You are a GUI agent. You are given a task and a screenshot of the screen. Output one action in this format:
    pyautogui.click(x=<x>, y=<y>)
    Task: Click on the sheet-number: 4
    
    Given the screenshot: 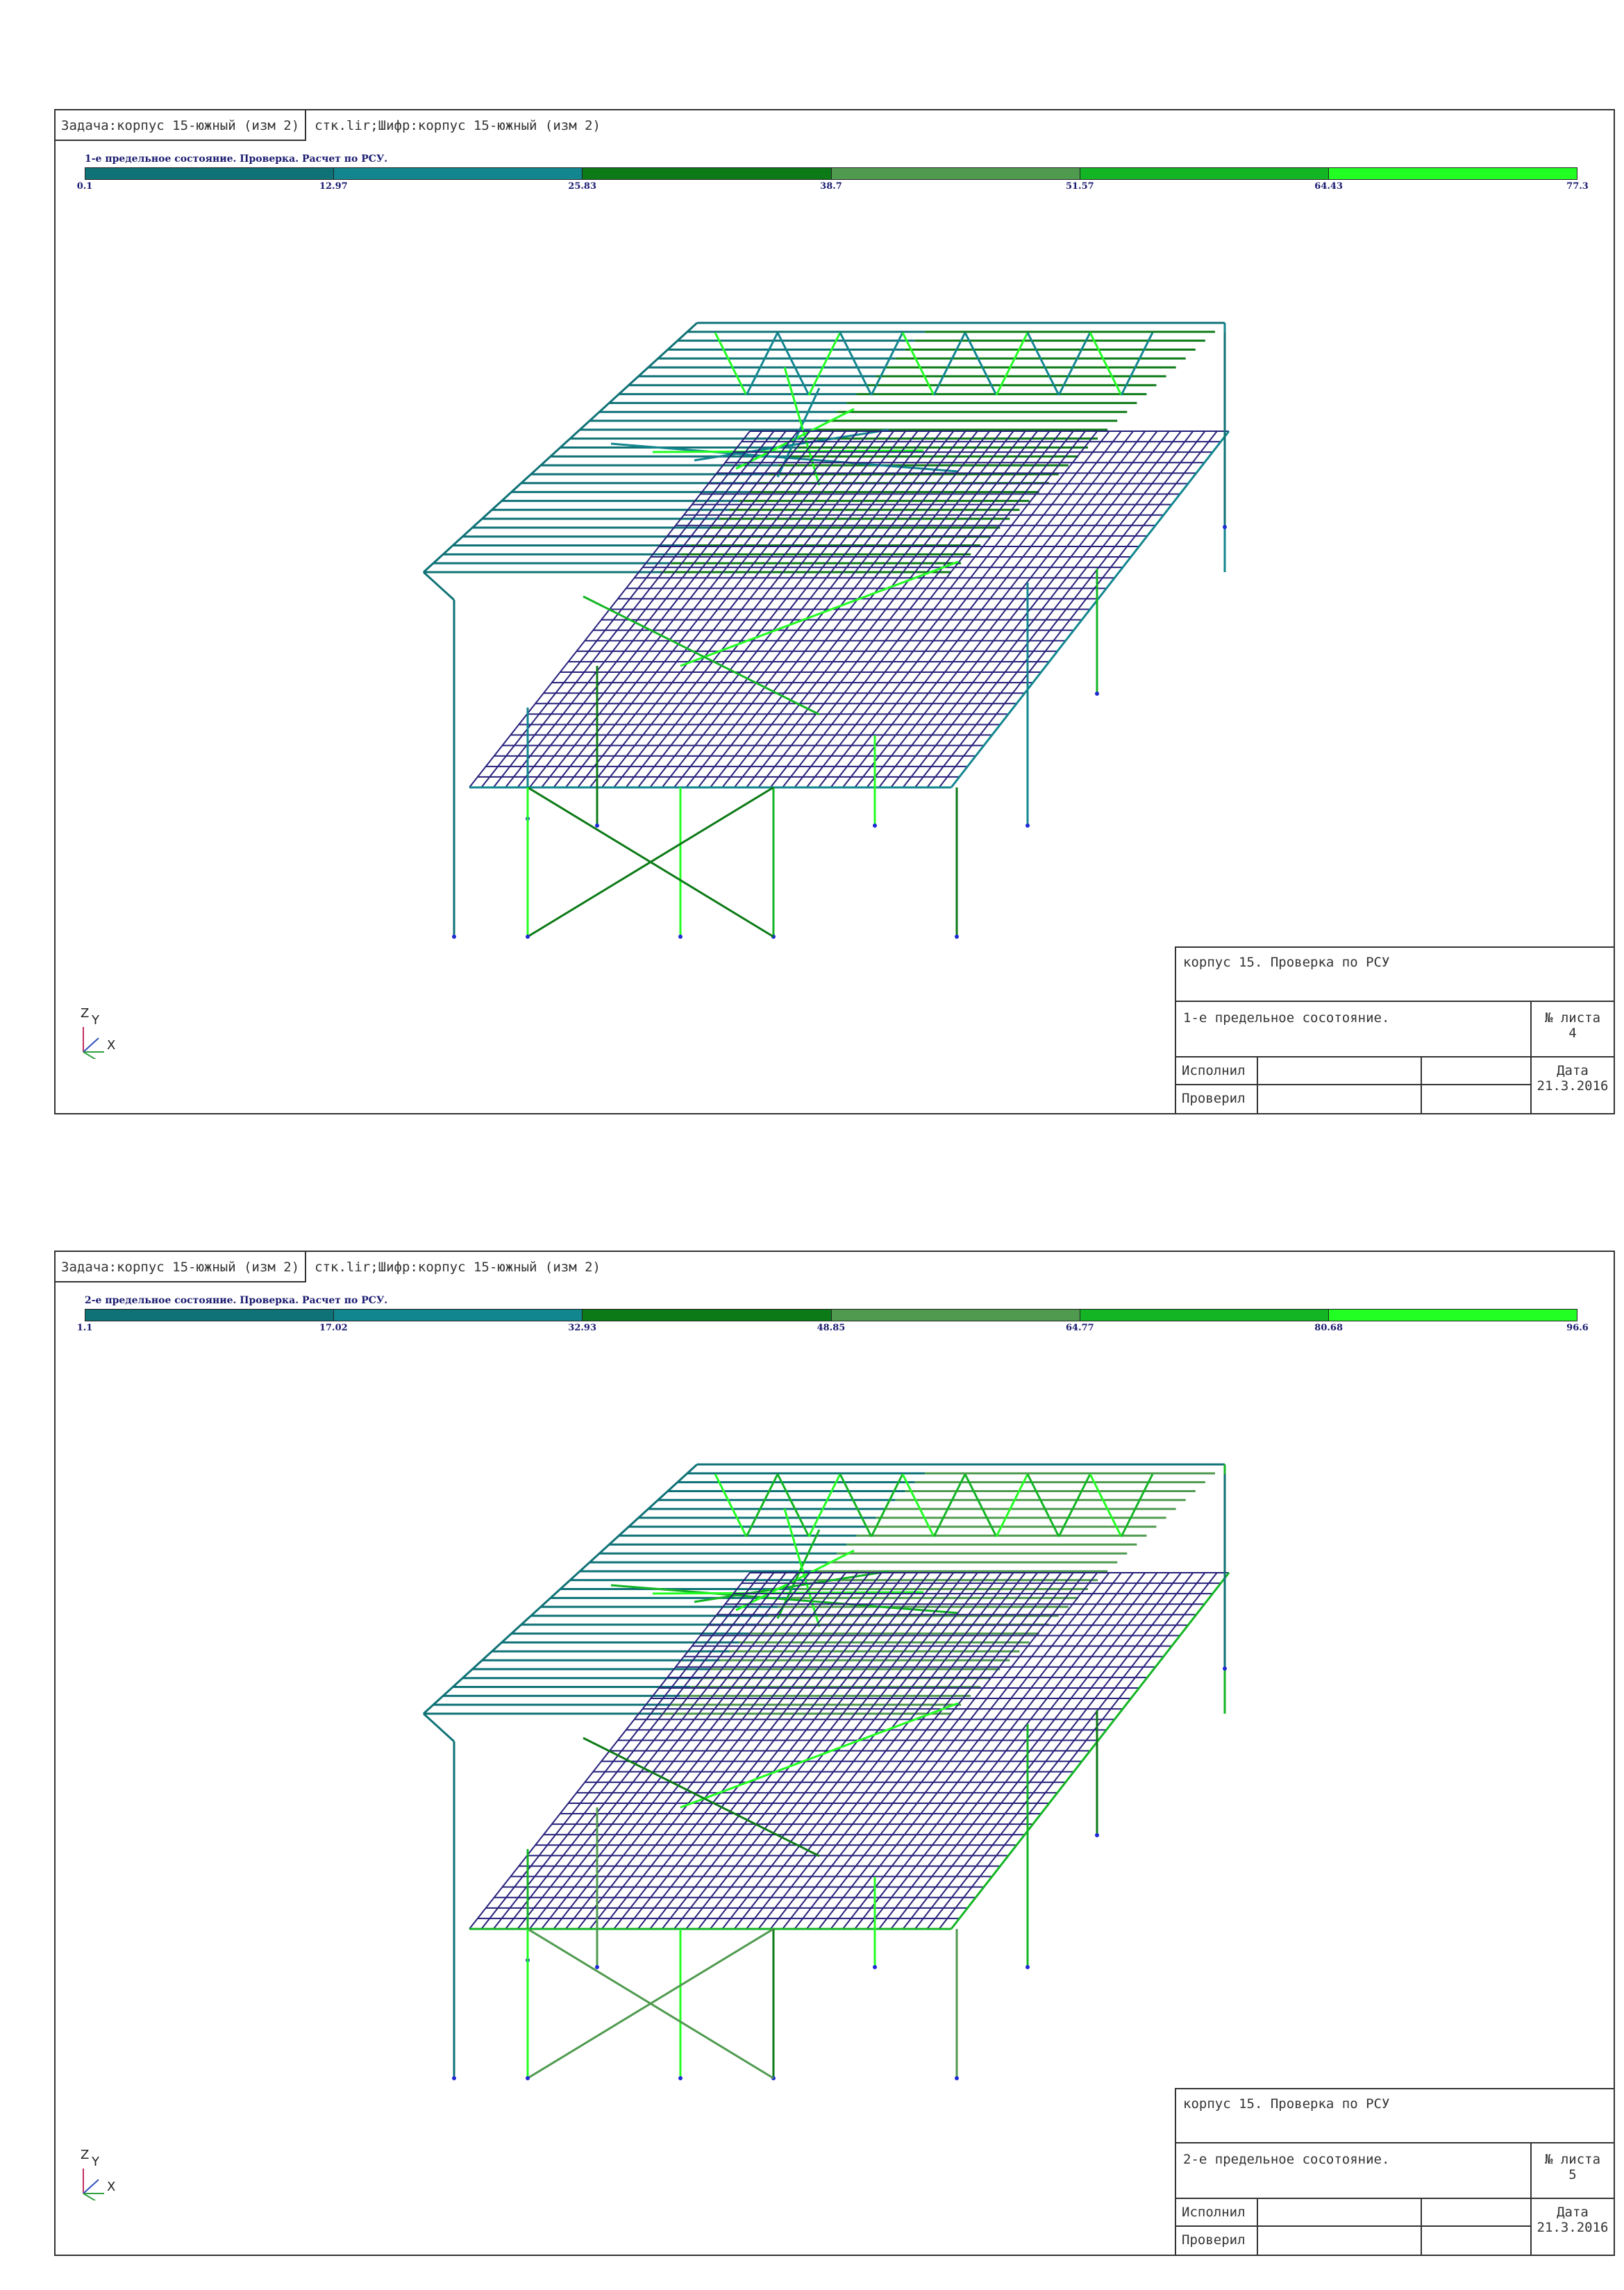 What is the action you would take?
    pyautogui.click(x=1572, y=1033)
    